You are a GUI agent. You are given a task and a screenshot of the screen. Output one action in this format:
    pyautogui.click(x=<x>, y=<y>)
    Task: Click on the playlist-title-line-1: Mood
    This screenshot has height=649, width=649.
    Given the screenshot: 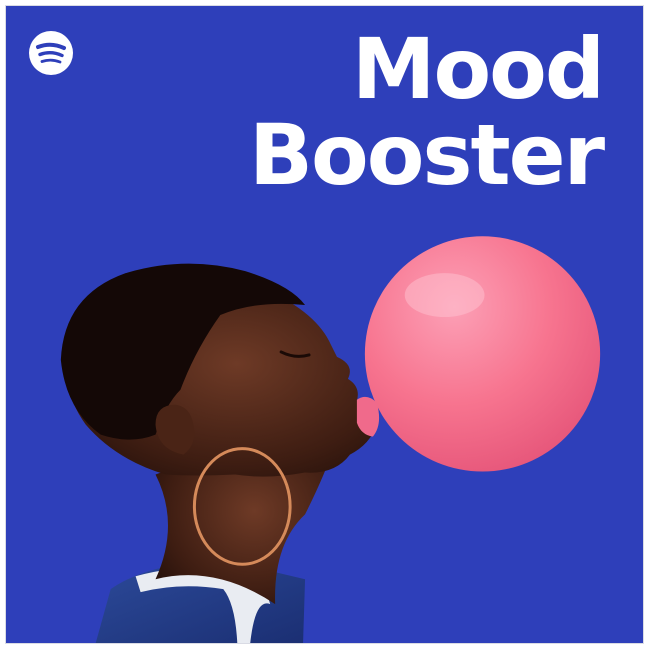 What is the action you would take?
    pyautogui.click(x=478, y=69)
    